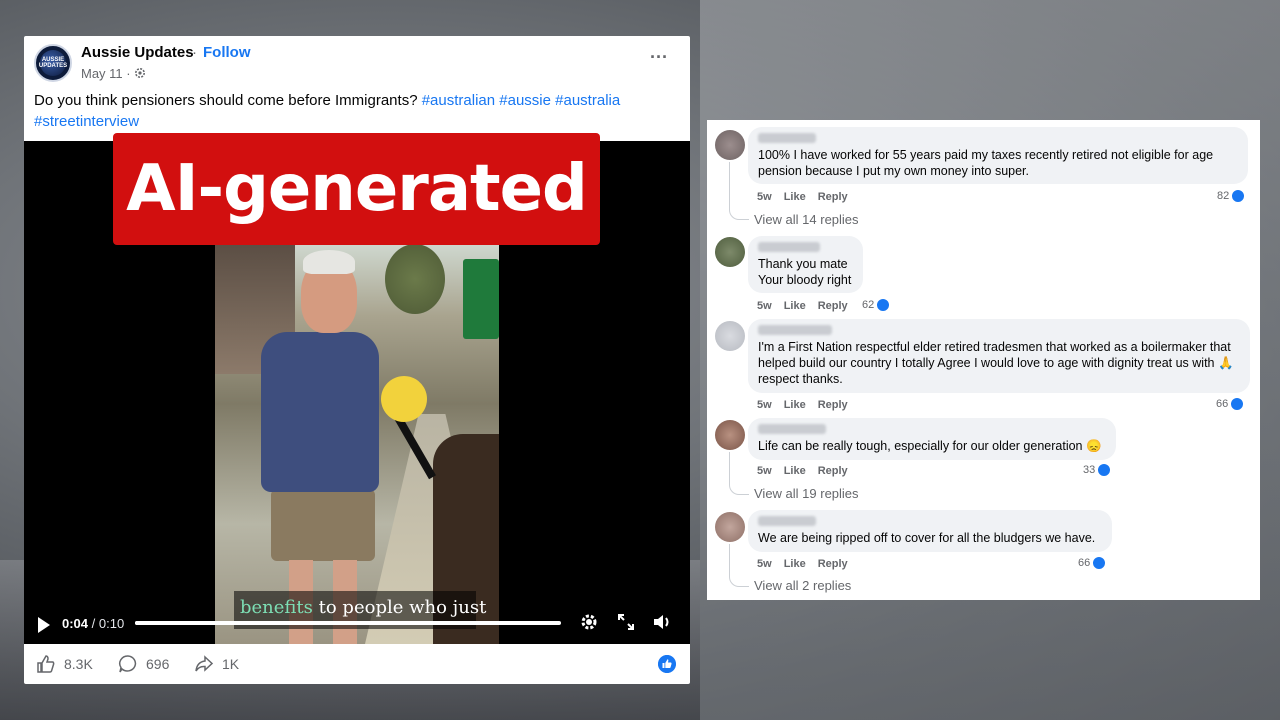  Describe the element at coordinates (137, 52) in the screenshot. I see `page-name: Aussie Updates` at that location.